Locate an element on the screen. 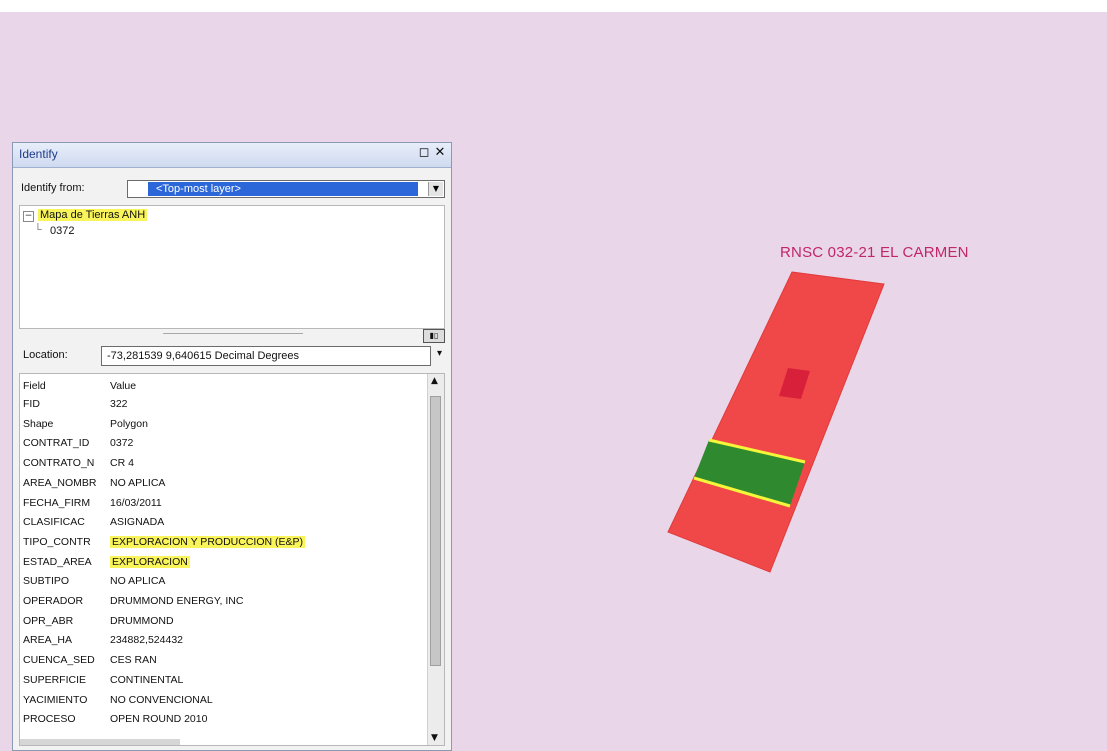 Image resolution: width=1107 pixels, height=751 pixels. table-row: PROCESO OPEN ROUND 2010 is located at coordinates (220, 721).